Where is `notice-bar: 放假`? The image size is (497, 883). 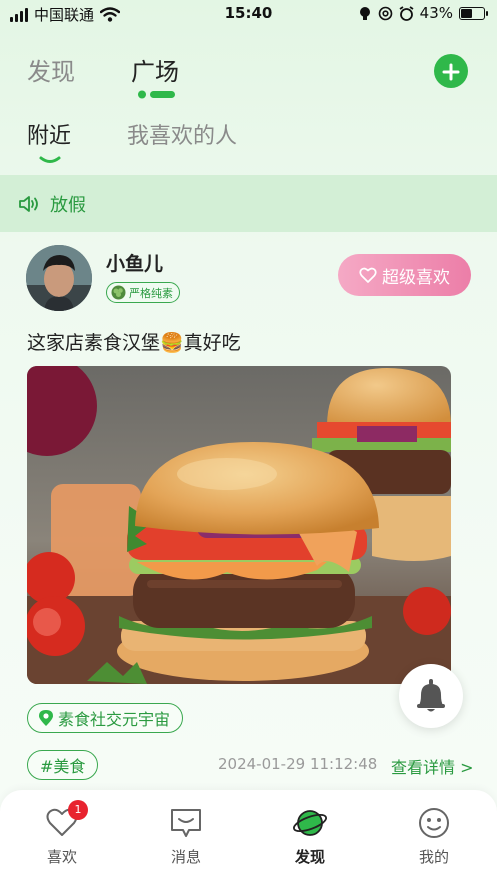 notice-bar: 放假 is located at coordinates (248, 203).